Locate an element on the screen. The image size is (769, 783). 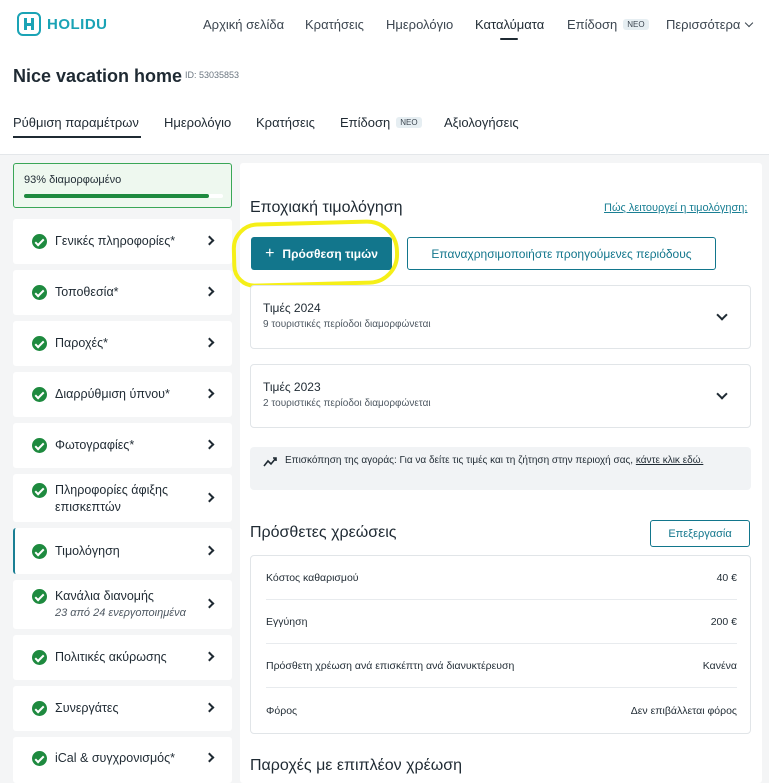
sidebar-item-label: Πολιτικές ακύρωσης is located at coordinates (111, 657).